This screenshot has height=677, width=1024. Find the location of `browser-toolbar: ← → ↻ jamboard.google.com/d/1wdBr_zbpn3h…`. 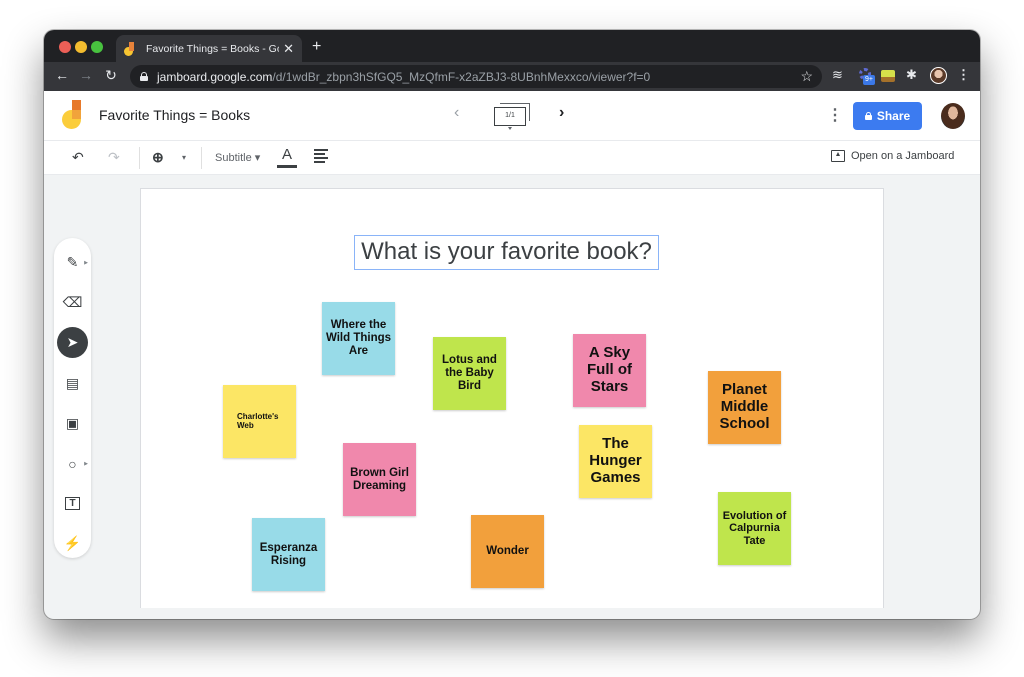

browser-toolbar: ← → ↻ jamboard.google.com/d/1wdBr_zbpn3h… is located at coordinates (512, 76).